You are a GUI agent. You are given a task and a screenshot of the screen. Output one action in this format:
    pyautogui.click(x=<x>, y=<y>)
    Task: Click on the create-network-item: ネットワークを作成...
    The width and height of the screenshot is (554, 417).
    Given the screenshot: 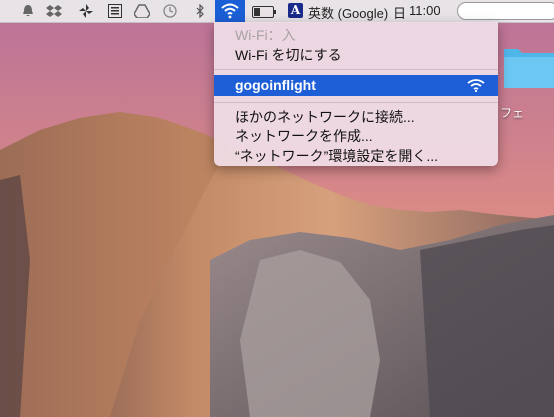 What is the action you would take?
    pyautogui.click(x=304, y=136)
    